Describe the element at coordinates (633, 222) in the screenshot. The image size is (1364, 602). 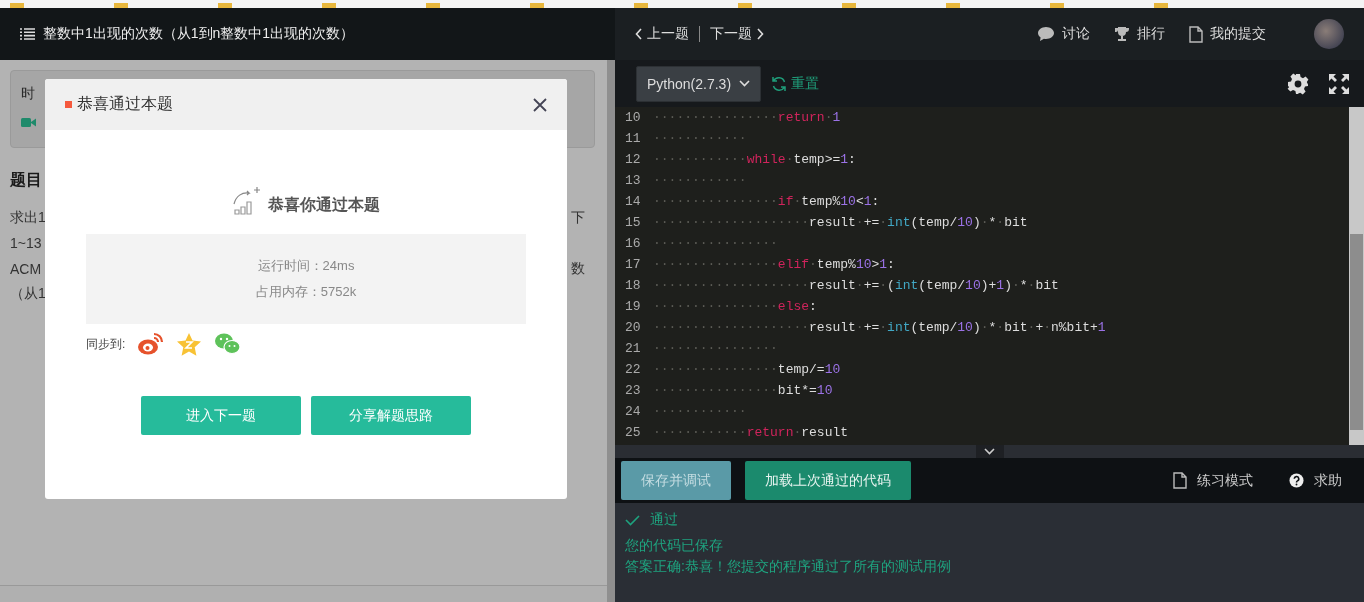
I see `line-number: 15` at that location.